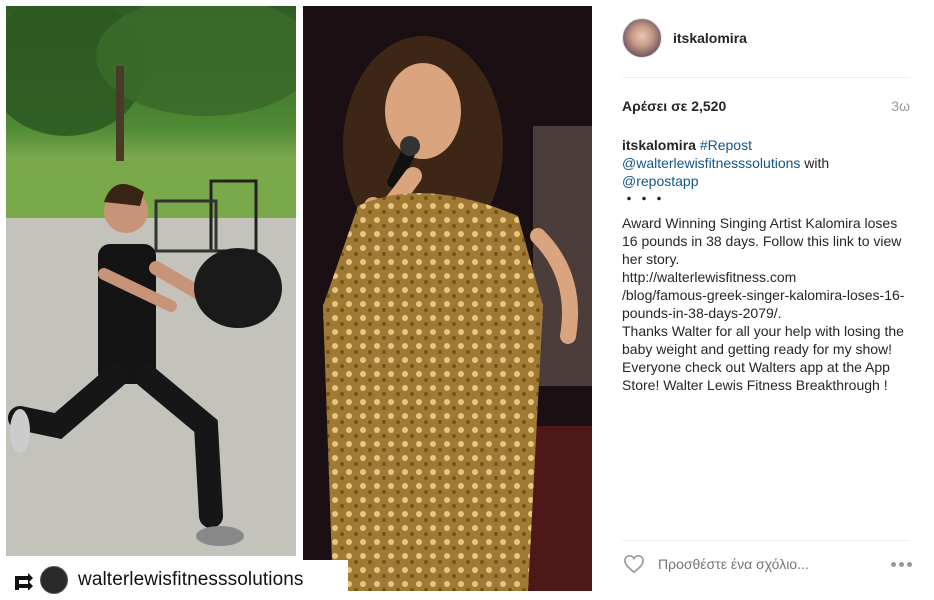 The width and height of the screenshot is (934, 600). What do you see at coordinates (897, 564) in the screenshot?
I see `more-options-icon` at bounding box center [897, 564].